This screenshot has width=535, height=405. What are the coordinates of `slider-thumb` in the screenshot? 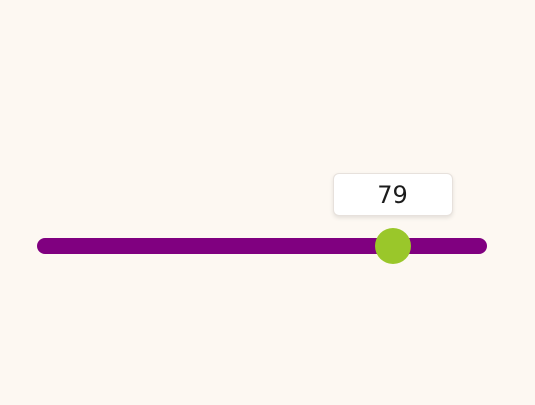 It's located at (392, 246).